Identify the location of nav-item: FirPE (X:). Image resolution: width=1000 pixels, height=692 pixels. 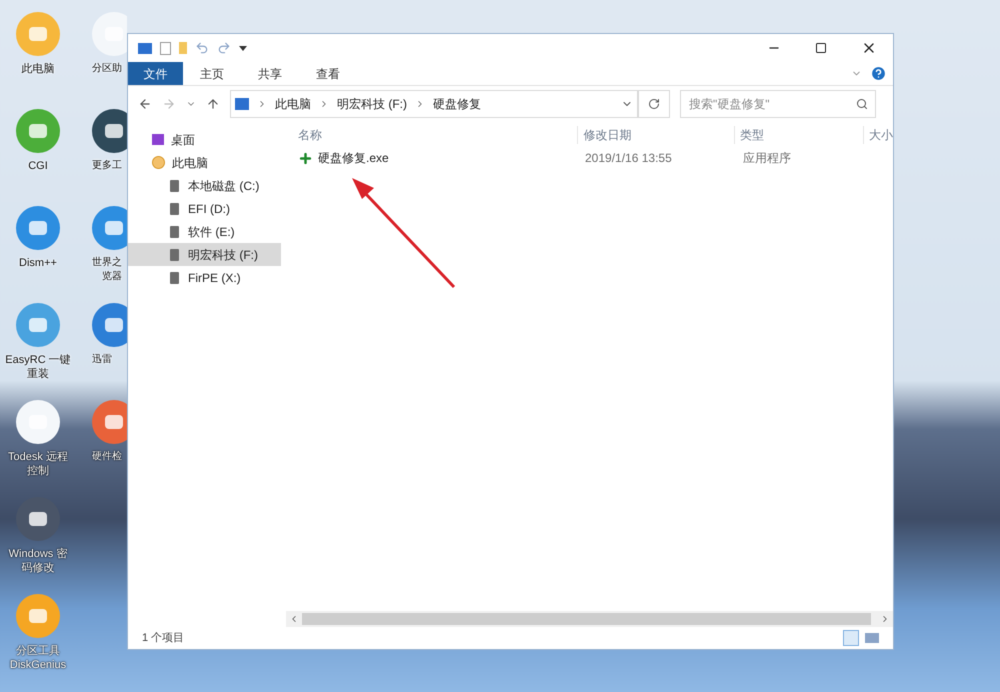
(204, 277).